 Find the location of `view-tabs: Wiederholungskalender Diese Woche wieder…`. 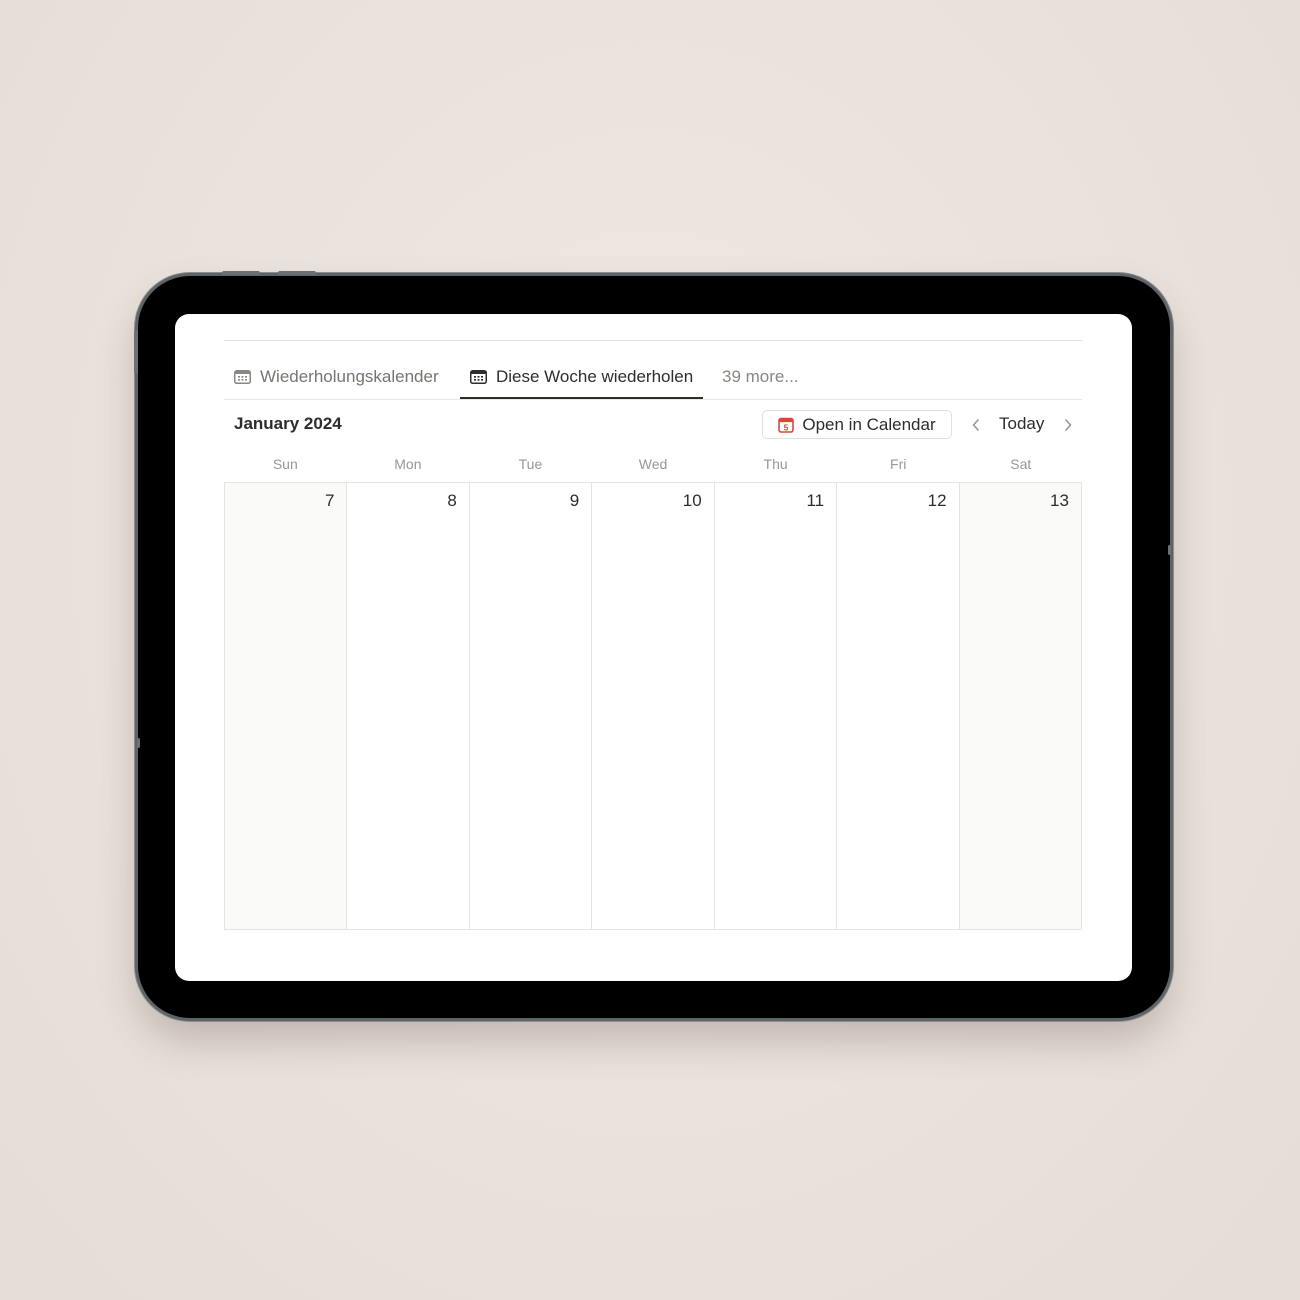

view-tabs: Wiederholungskalender Diese Woche wieder… is located at coordinates (653, 378).